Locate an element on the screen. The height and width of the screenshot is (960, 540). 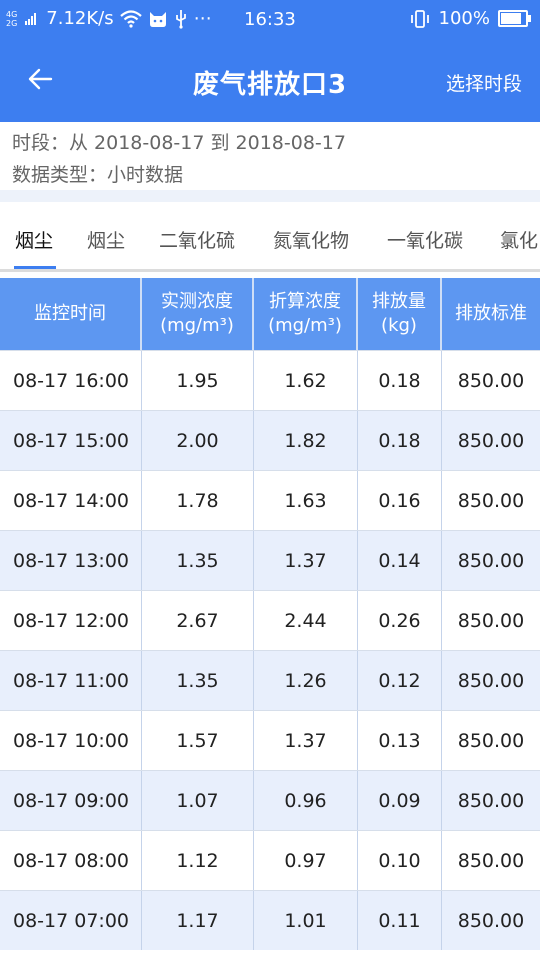
cell-time: 08-17 16:00 is located at coordinates (71, 380).